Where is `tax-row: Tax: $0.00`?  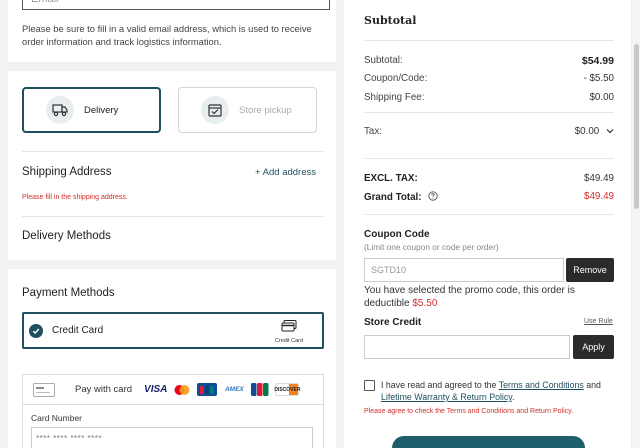 tax-row: Tax: $0.00 is located at coordinates (489, 131).